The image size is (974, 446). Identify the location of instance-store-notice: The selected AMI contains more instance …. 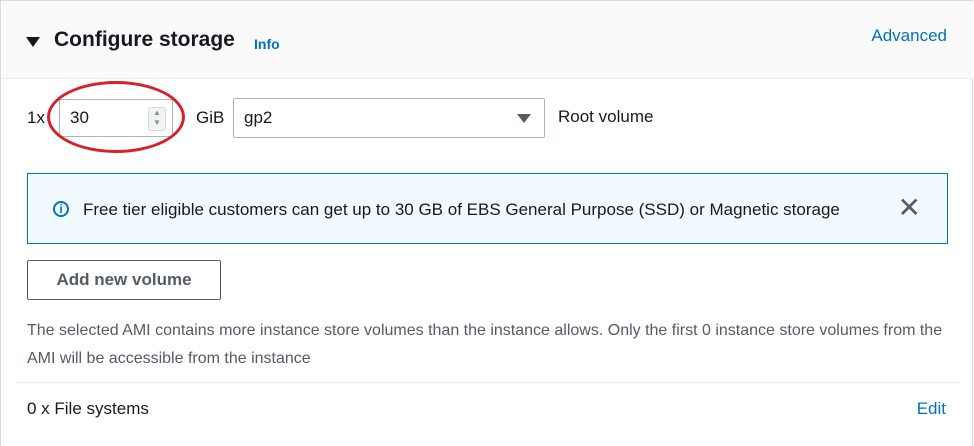
(485, 344).